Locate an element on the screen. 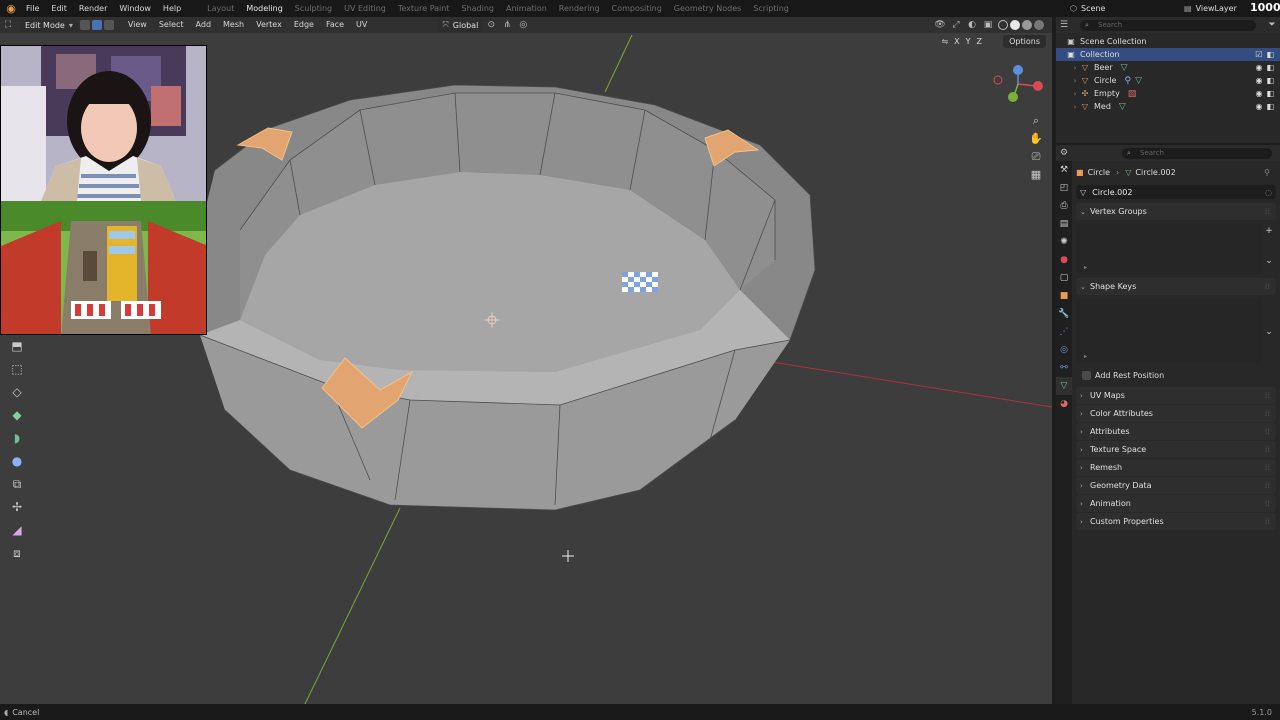  pivot-point-icon: ⊙ is located at coordinates (491, 25).